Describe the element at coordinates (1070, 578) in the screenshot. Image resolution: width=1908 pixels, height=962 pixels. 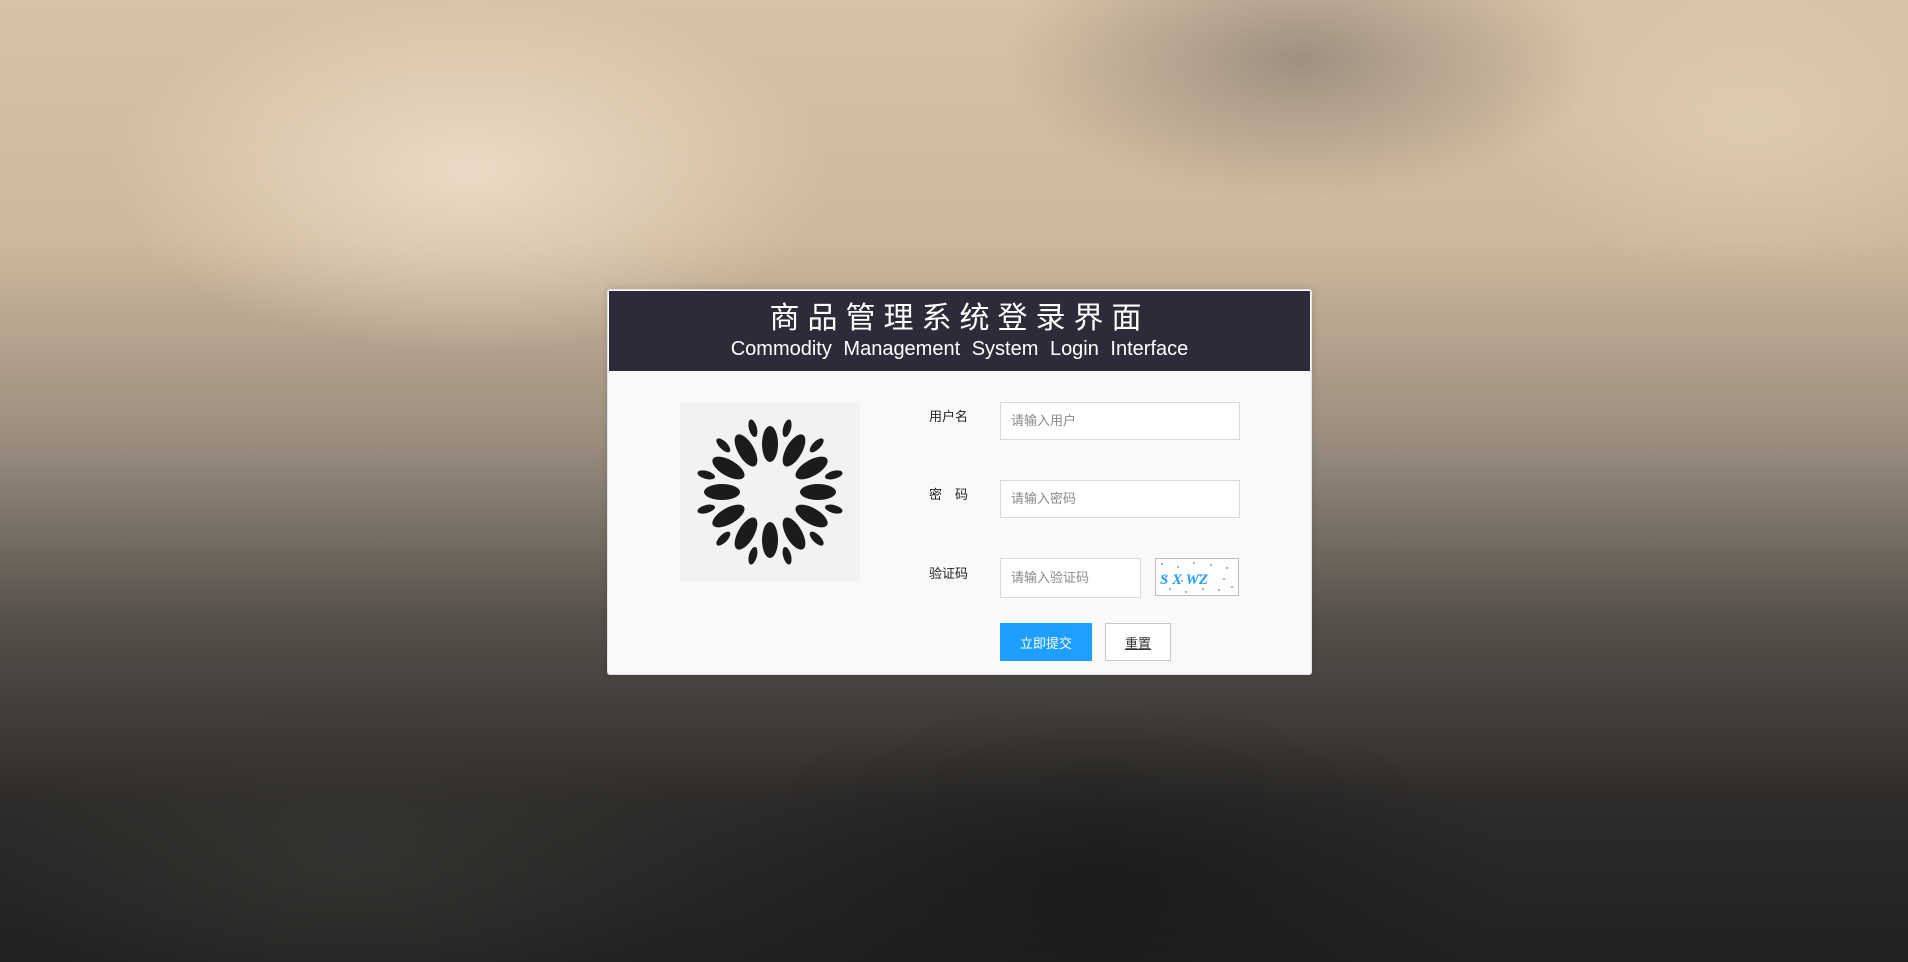
I see `captcha-input` at that location.